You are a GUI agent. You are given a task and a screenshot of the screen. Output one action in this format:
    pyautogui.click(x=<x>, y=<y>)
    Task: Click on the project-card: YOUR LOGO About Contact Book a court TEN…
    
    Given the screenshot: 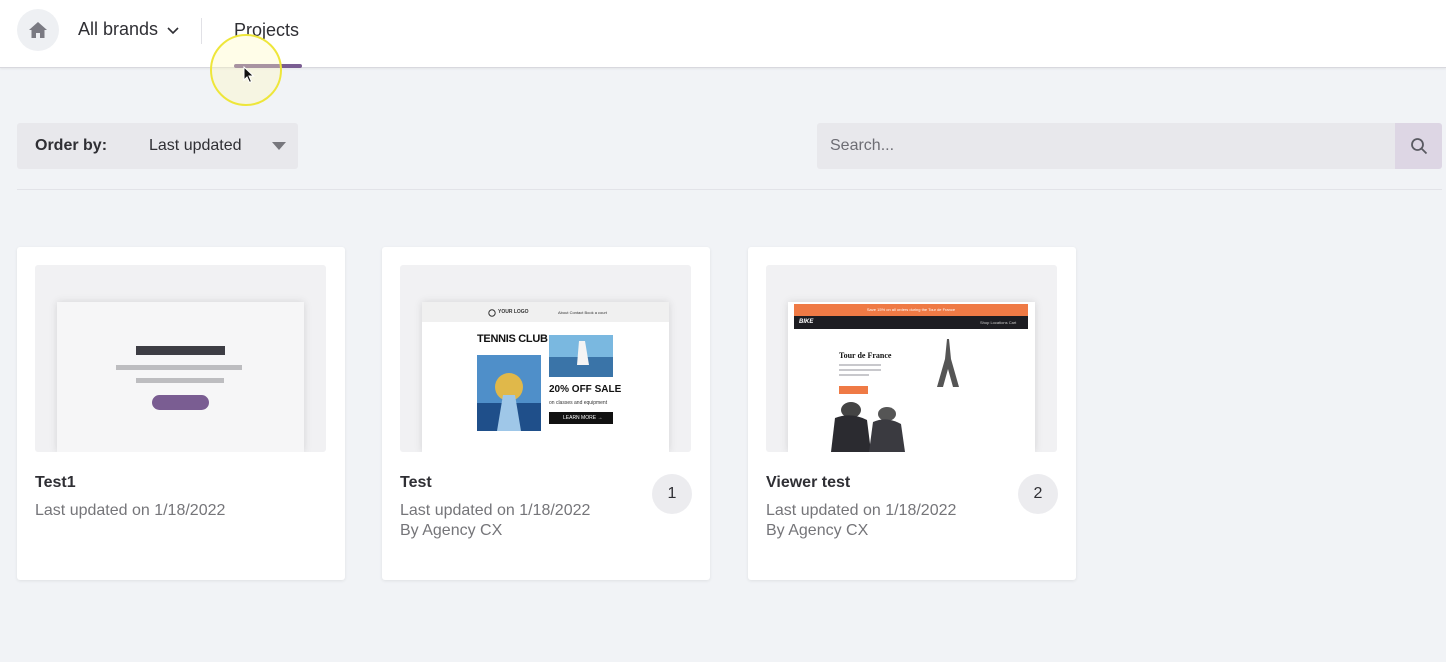 What is the action you would take?
    pyautogui.click(x=546, y=413)
    